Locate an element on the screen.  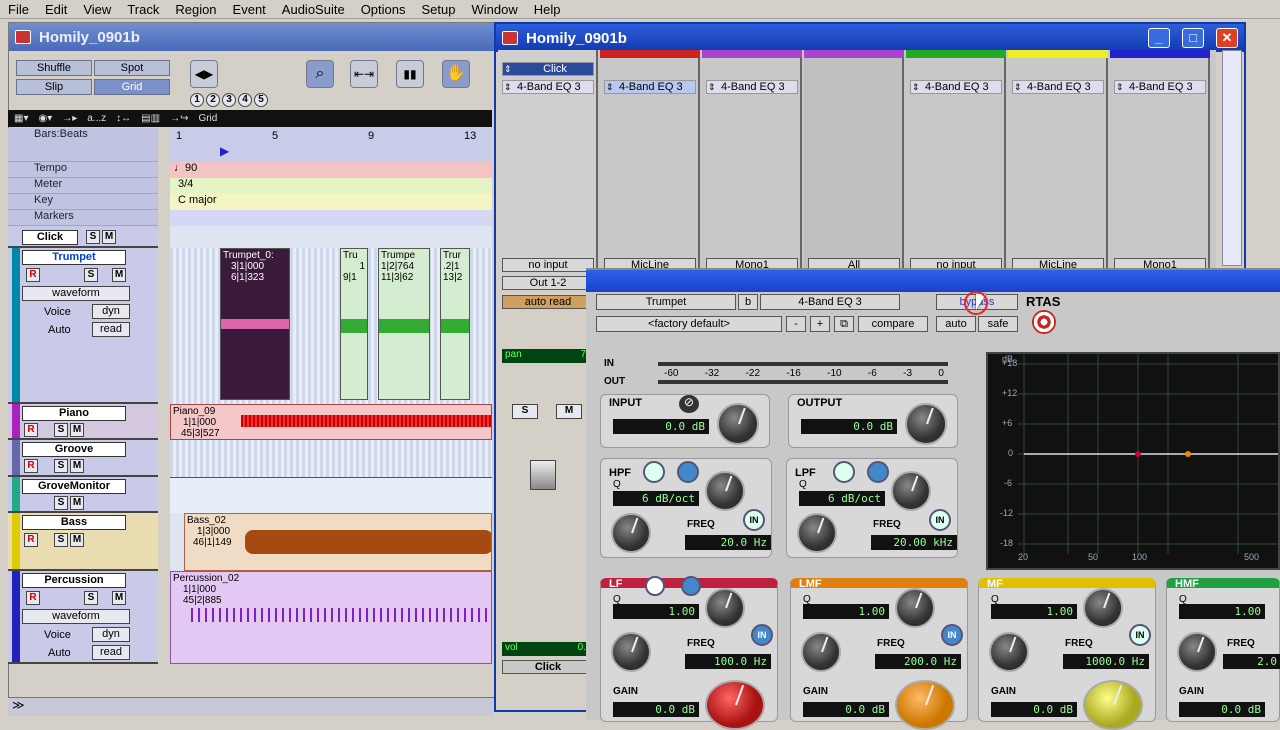
zoom-preset-4: 4 is located at coordinates (245, 100).